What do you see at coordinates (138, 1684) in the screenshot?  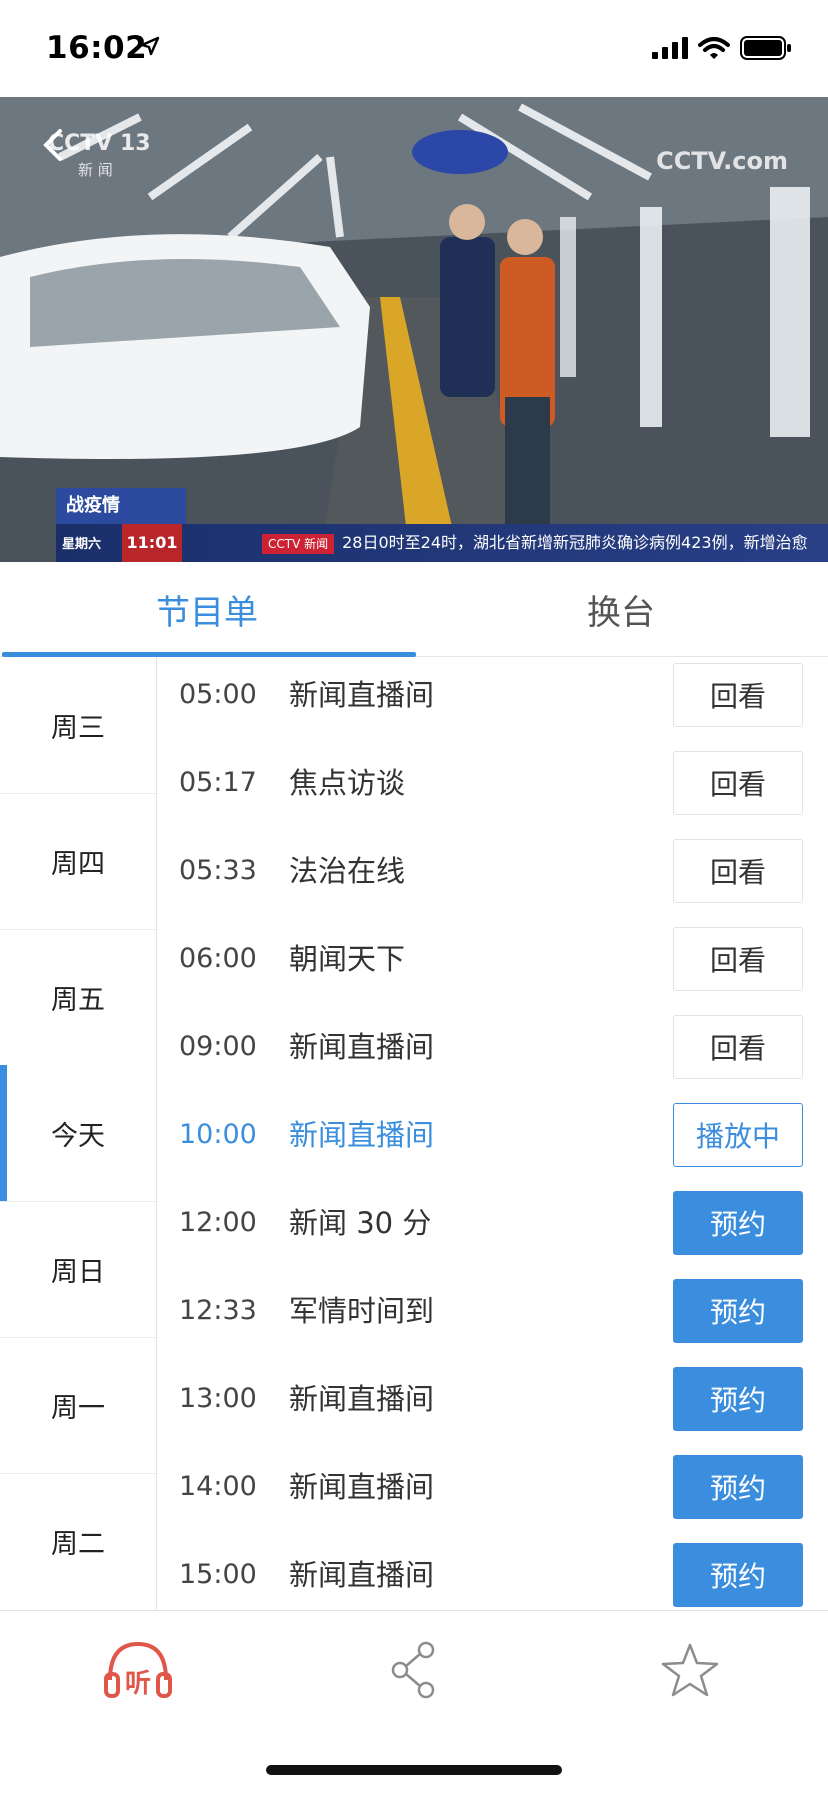 I see `listen-label: 听` at bounding box center [138, 1684].